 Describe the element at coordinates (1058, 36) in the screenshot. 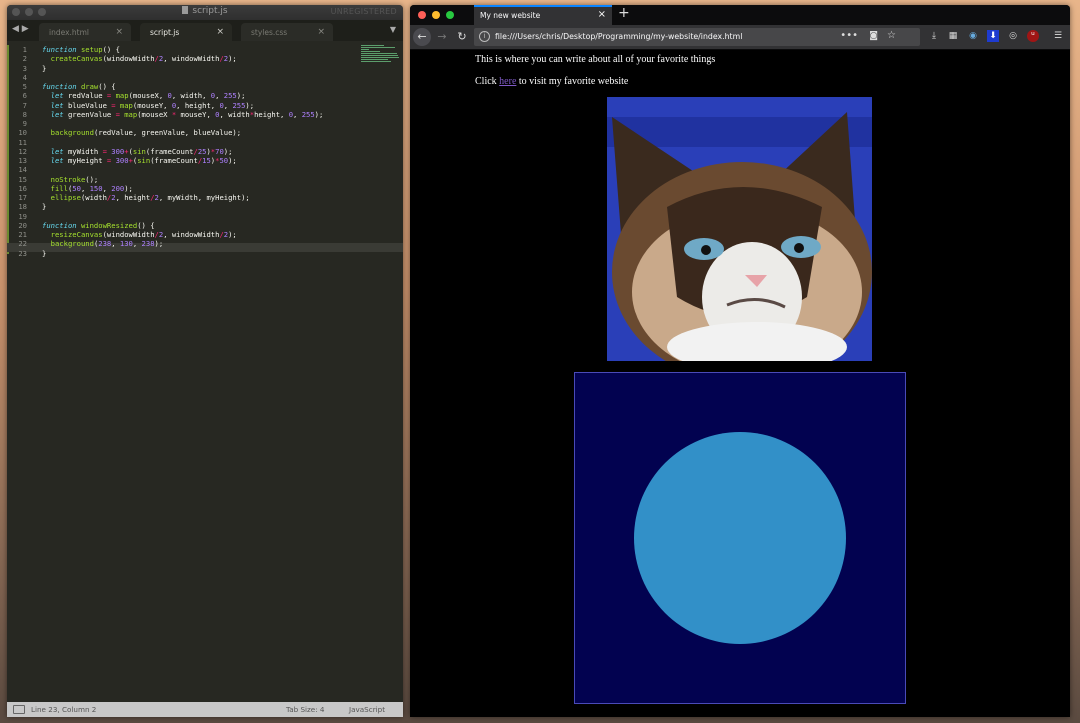

I see `hamburger-menu-icon: ☰` at that location.